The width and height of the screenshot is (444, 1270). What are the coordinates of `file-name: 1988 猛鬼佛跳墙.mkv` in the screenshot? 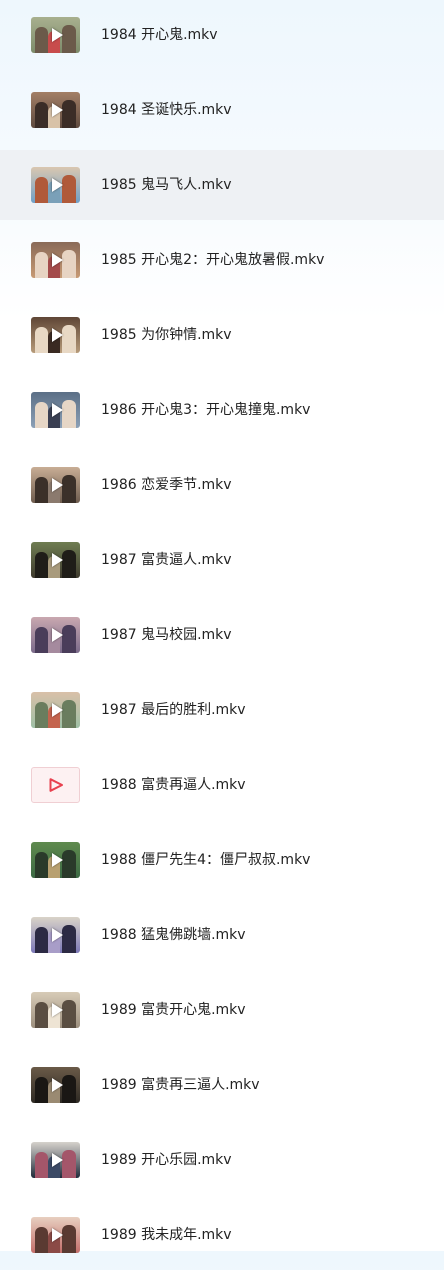 It's located at (173, 935).